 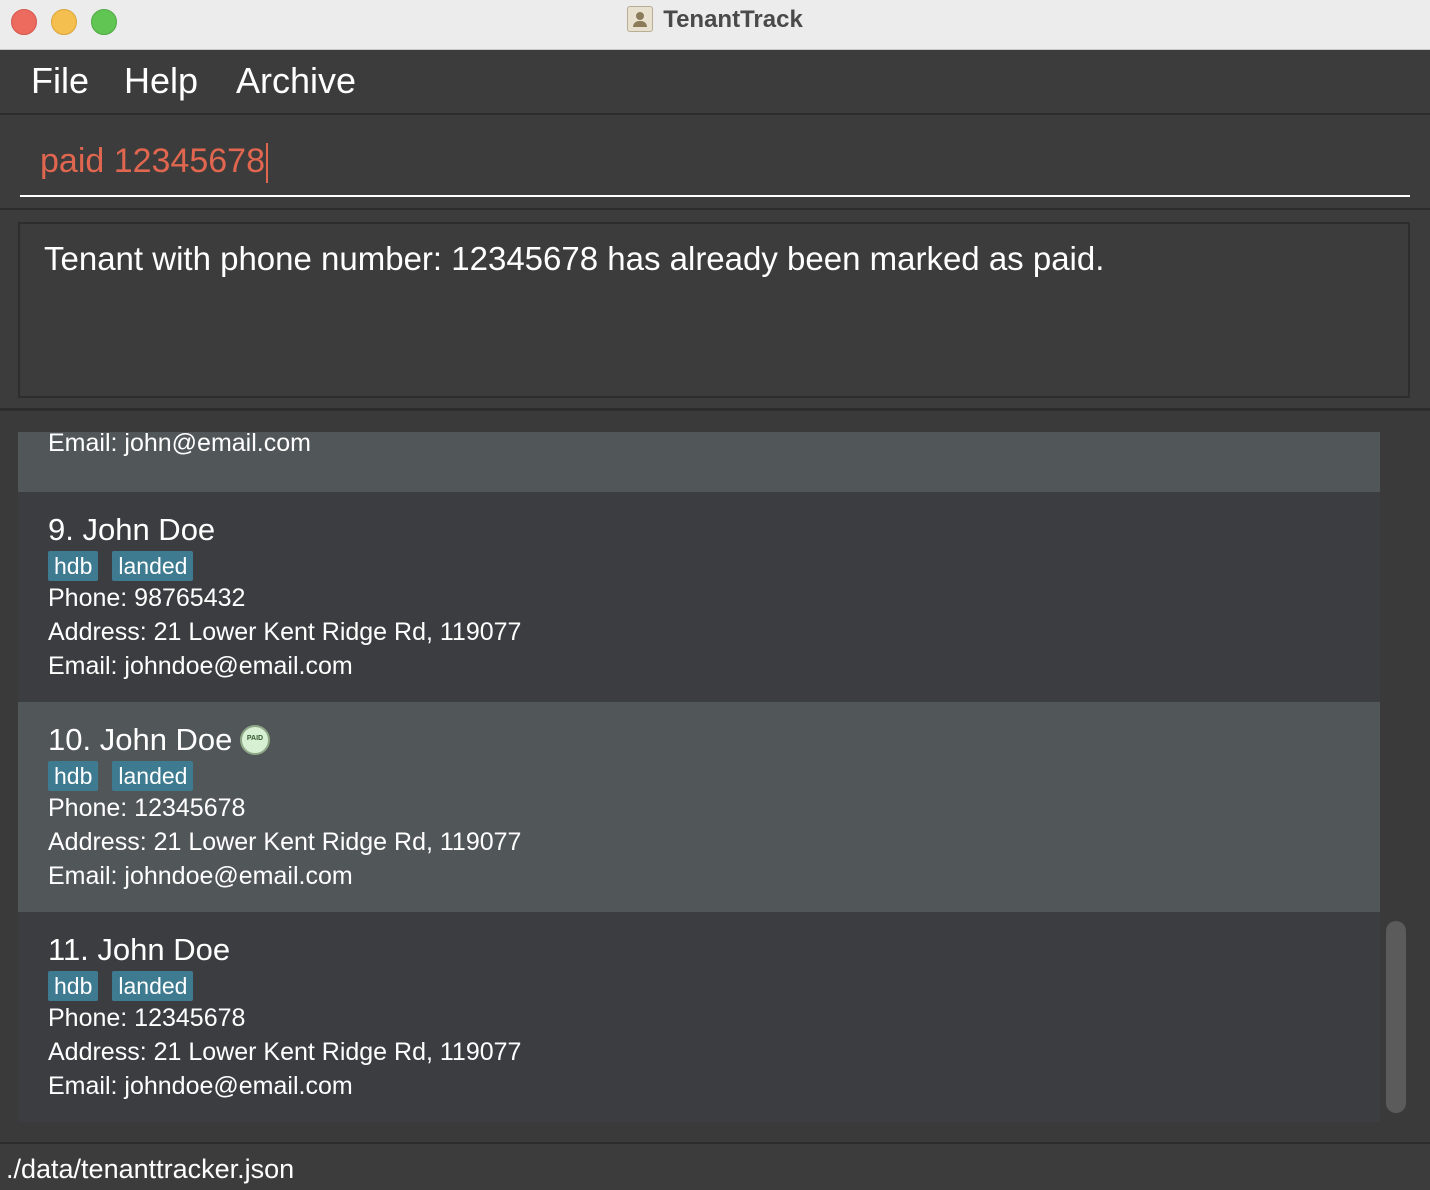 What do you see at coordinates (140, 739) in the screenshot?
I see `tenant-name: 10. John Doe` at bounding box center [140, 739].